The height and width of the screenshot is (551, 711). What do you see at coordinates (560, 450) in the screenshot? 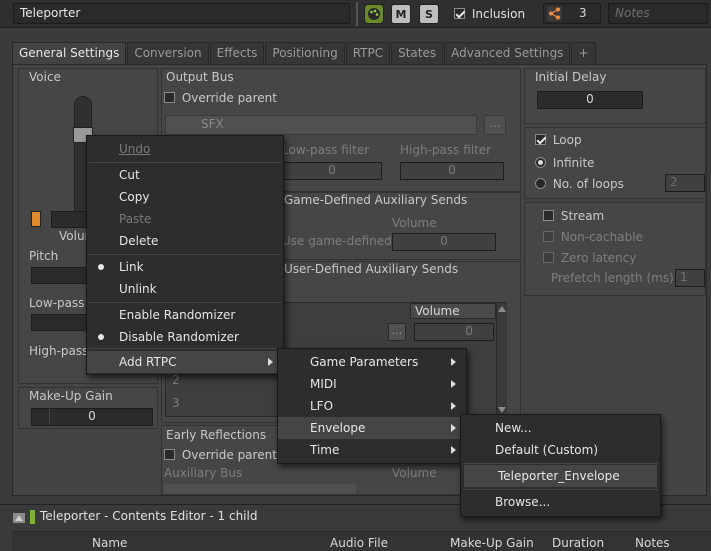
I see `envelope-item-default: Default (Custom)` at bounding box center [560, 450].